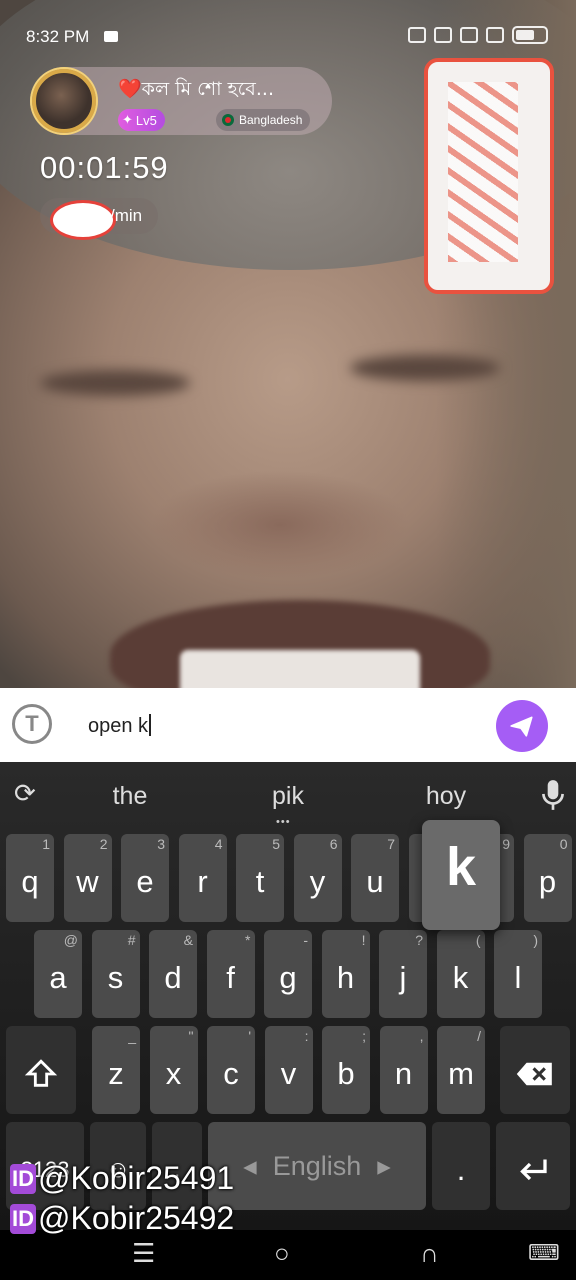  I want to click on message-input: open k, so click(120, 726).